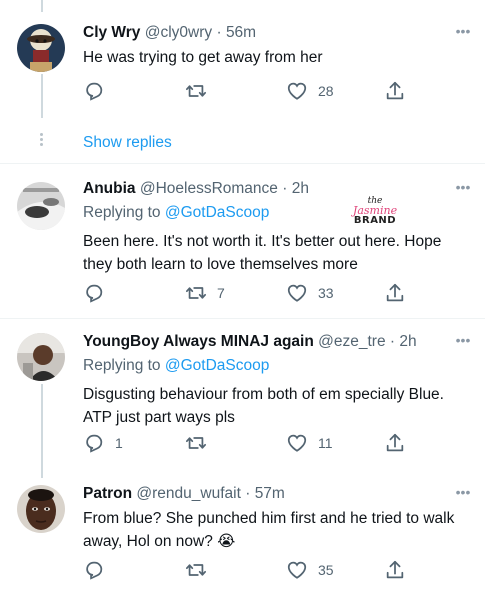  What do you see at coordinates (119, 443) in the screenshot?
I see `reply-count: 1` at bounding box center [119, 443].